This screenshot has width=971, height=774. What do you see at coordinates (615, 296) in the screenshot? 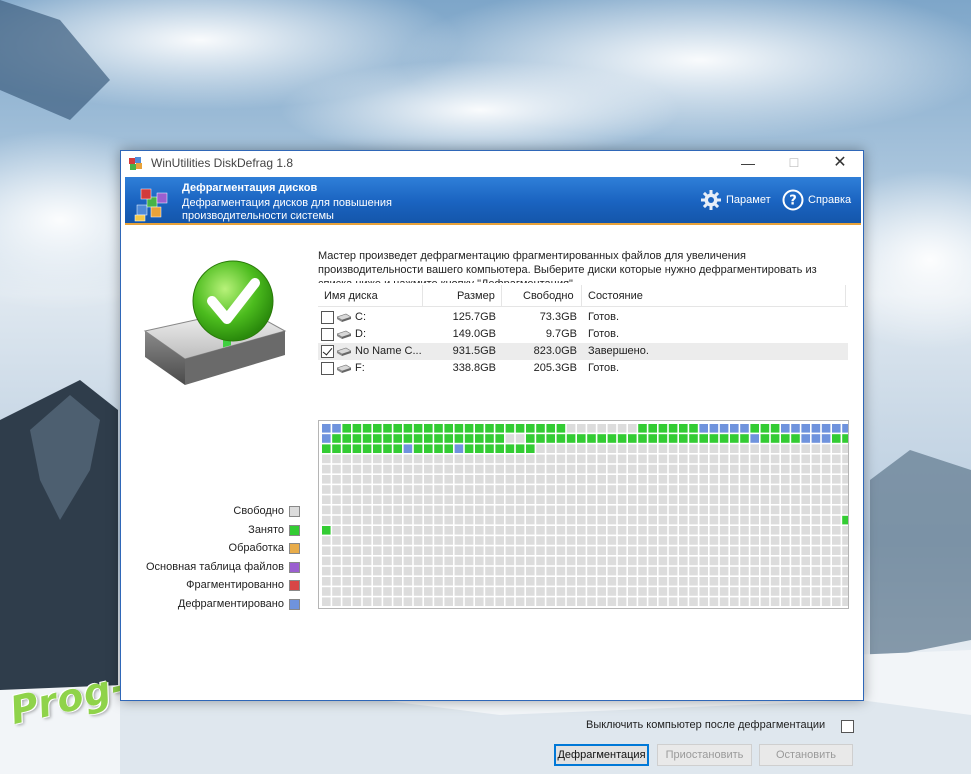
I see `column-header-state: Состояние` at bounding box center [615, 296].